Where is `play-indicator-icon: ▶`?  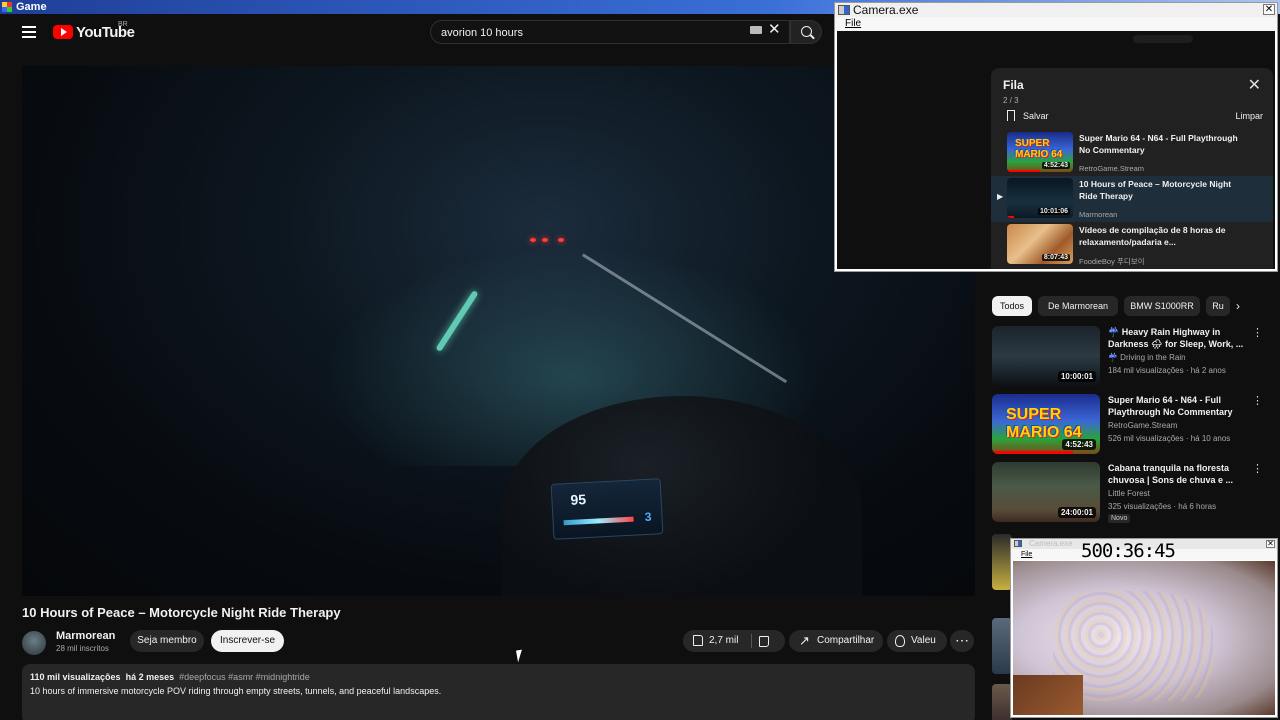 play-indicator-icon: ▶ is located at coordinates (1000, 196).